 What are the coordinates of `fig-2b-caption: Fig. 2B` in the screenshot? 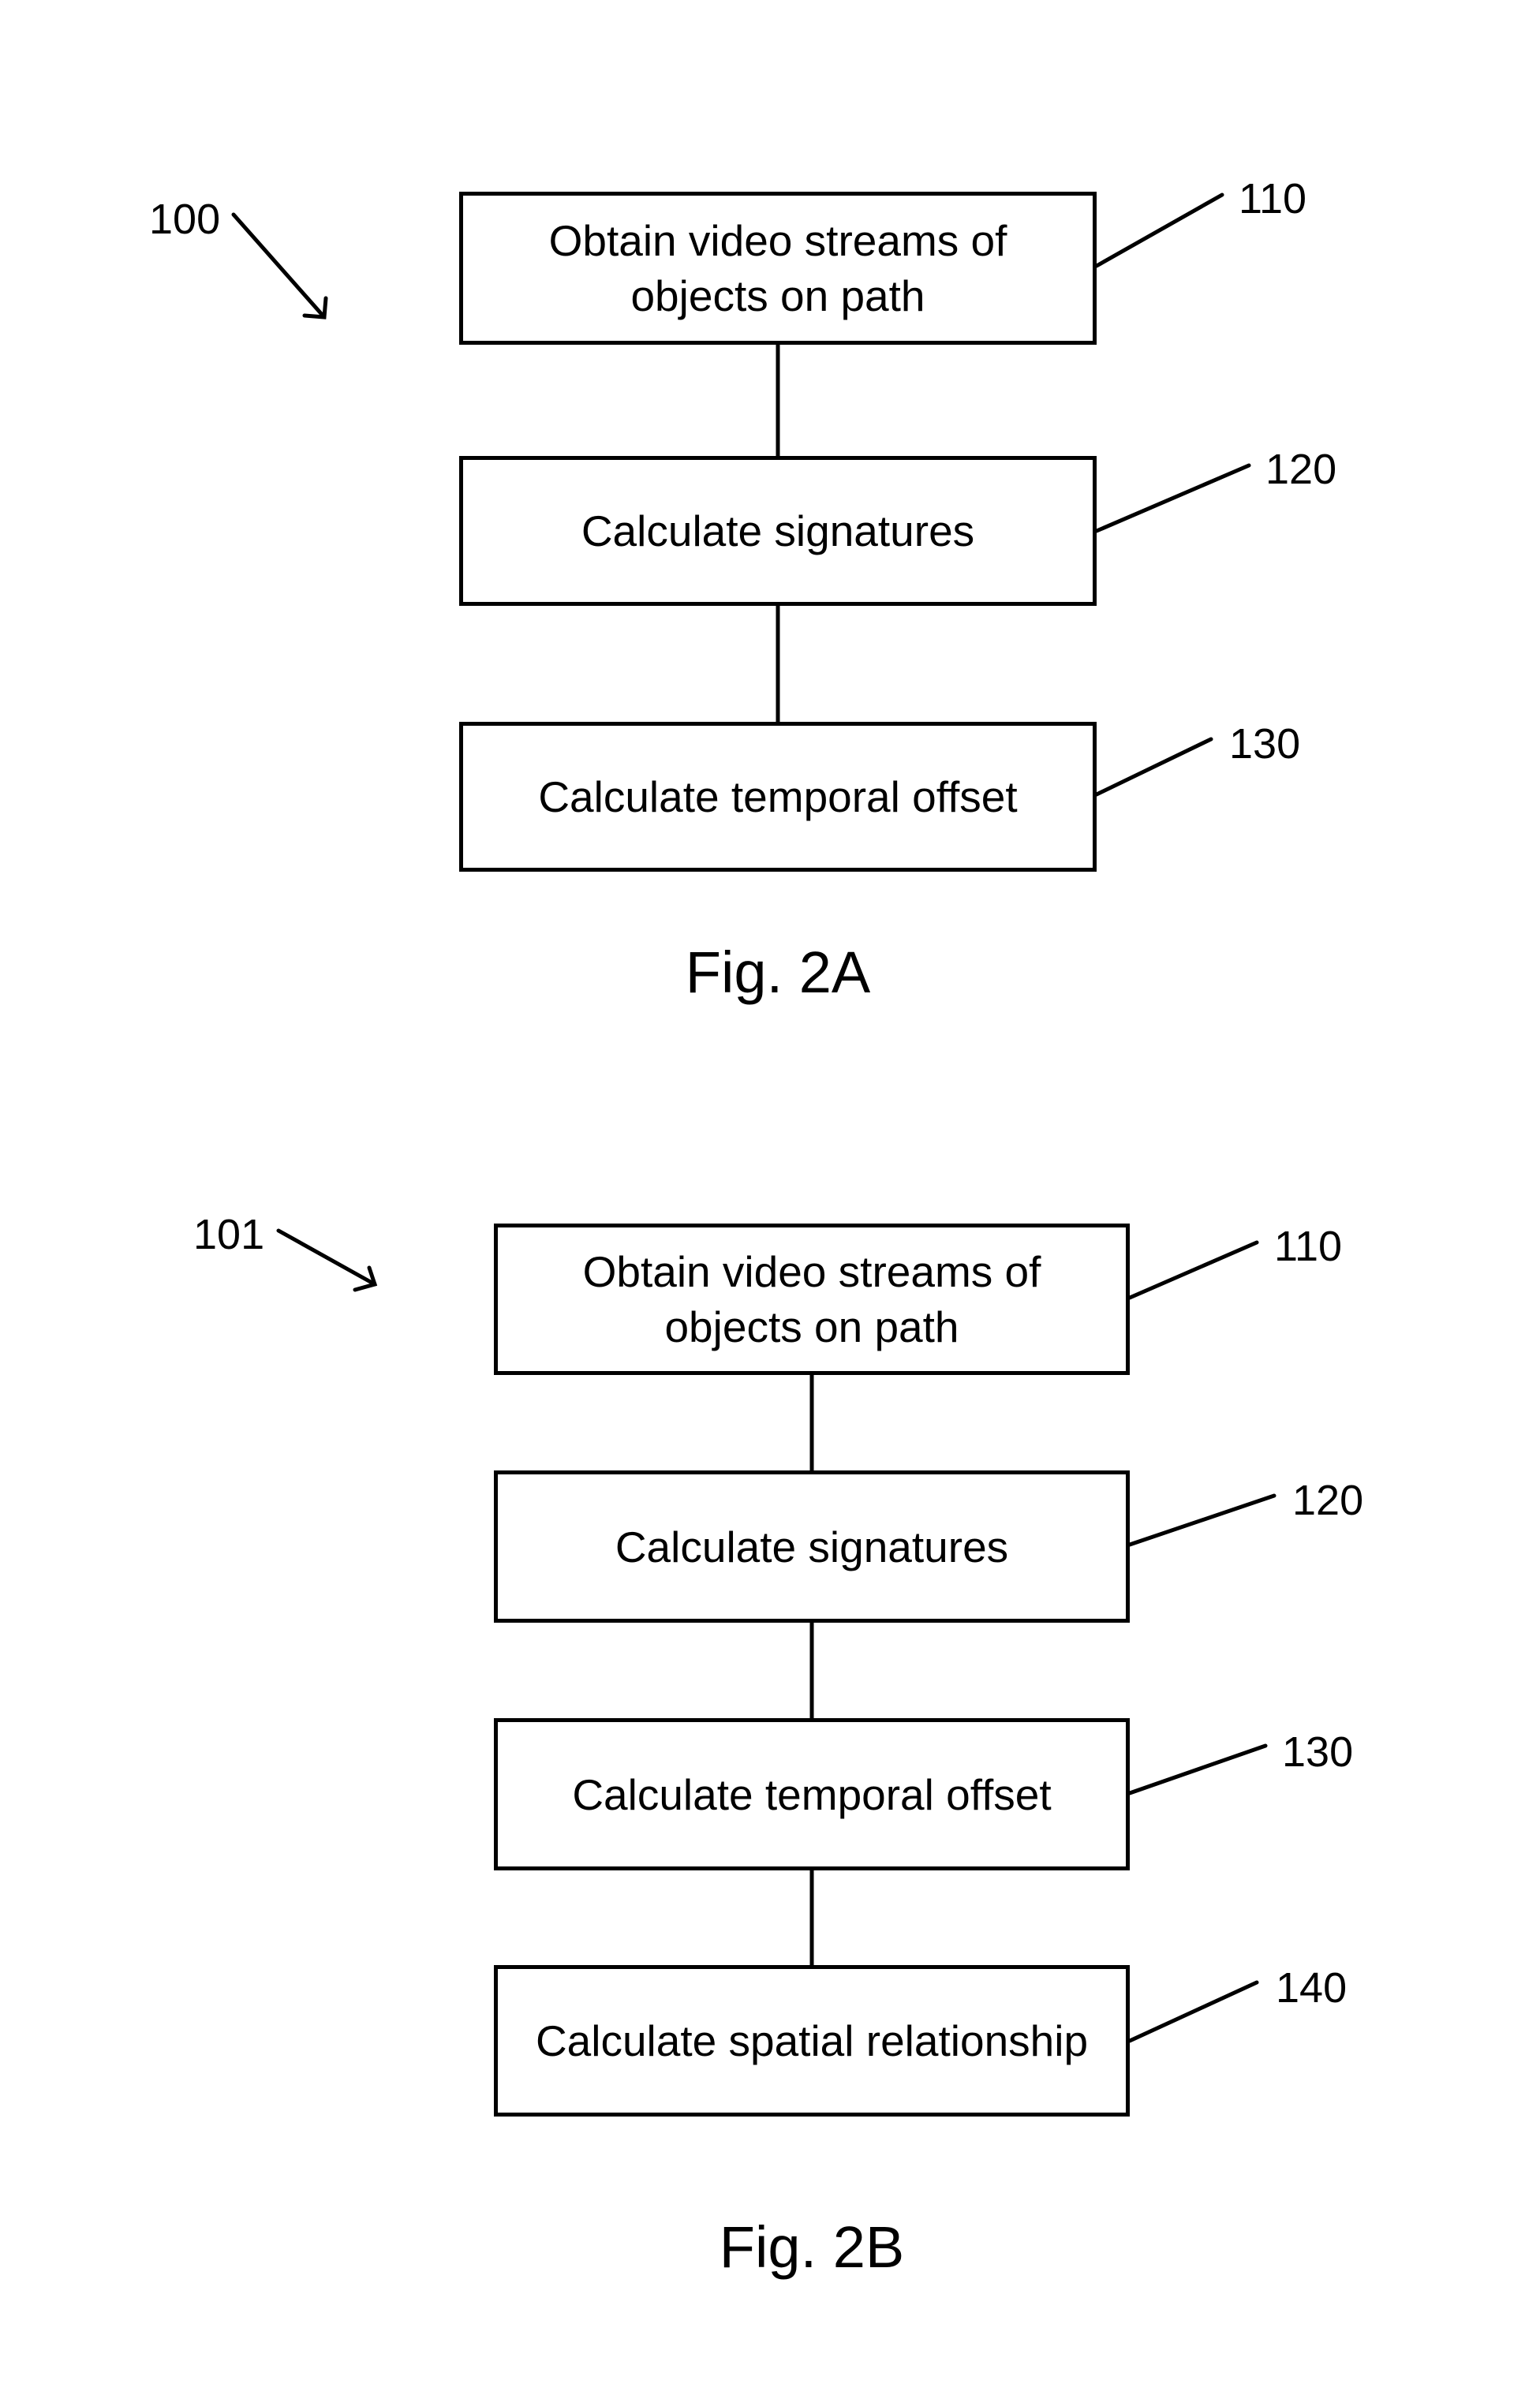 It's located at (812, 2247).